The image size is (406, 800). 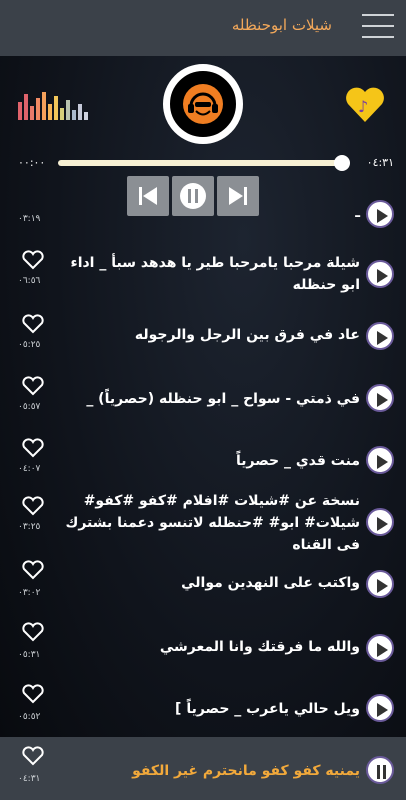 What do you see at coordinates (378, 15) in the screenshot?
I see `menu-icon` at bounding box center [378, 15].